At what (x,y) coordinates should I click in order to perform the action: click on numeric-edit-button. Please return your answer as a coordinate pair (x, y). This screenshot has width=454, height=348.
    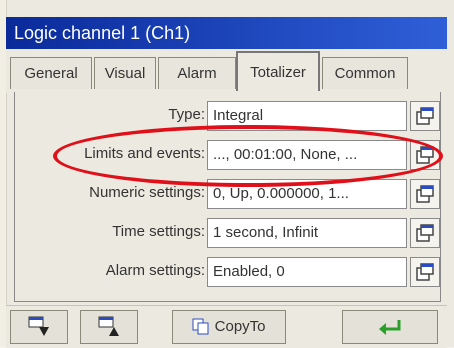
    Looking at the image, I should click on (425, 194).